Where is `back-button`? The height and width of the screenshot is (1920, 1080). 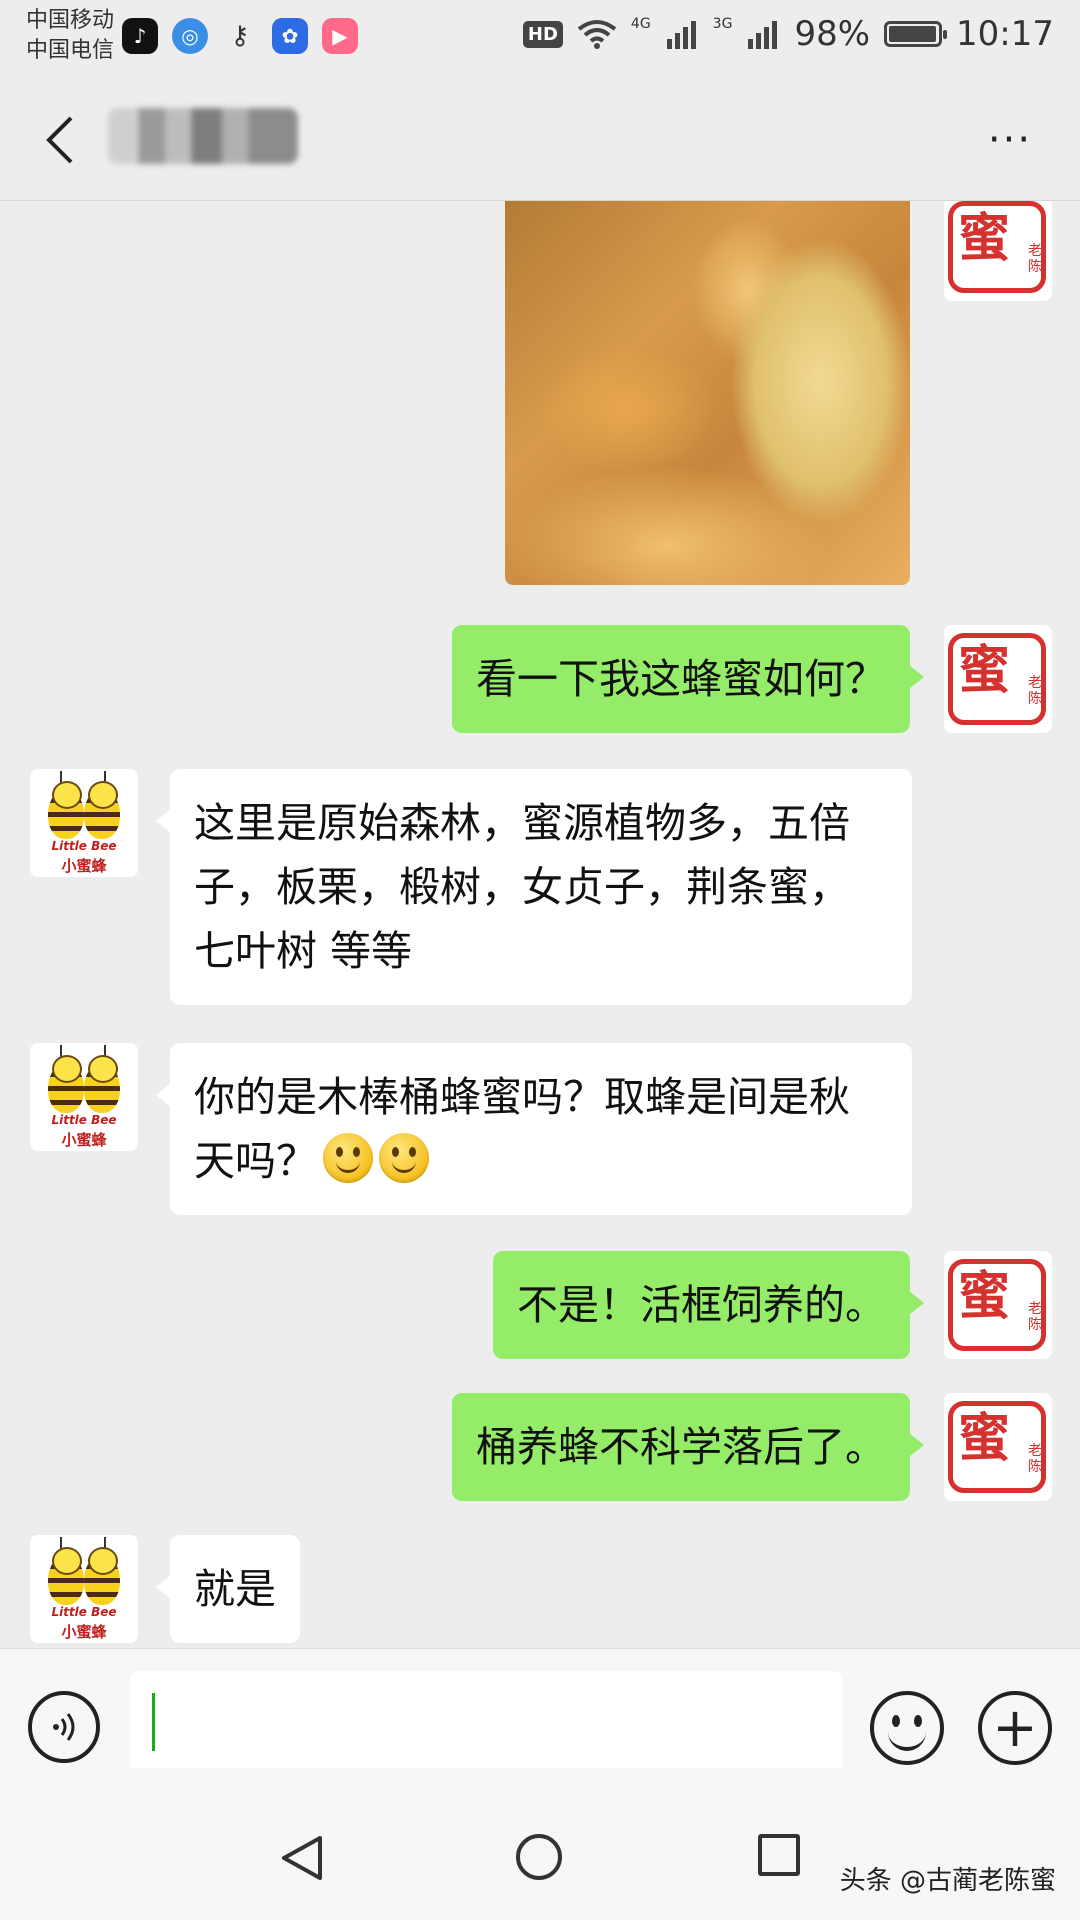 back-button is located at coordinates (60, 140).